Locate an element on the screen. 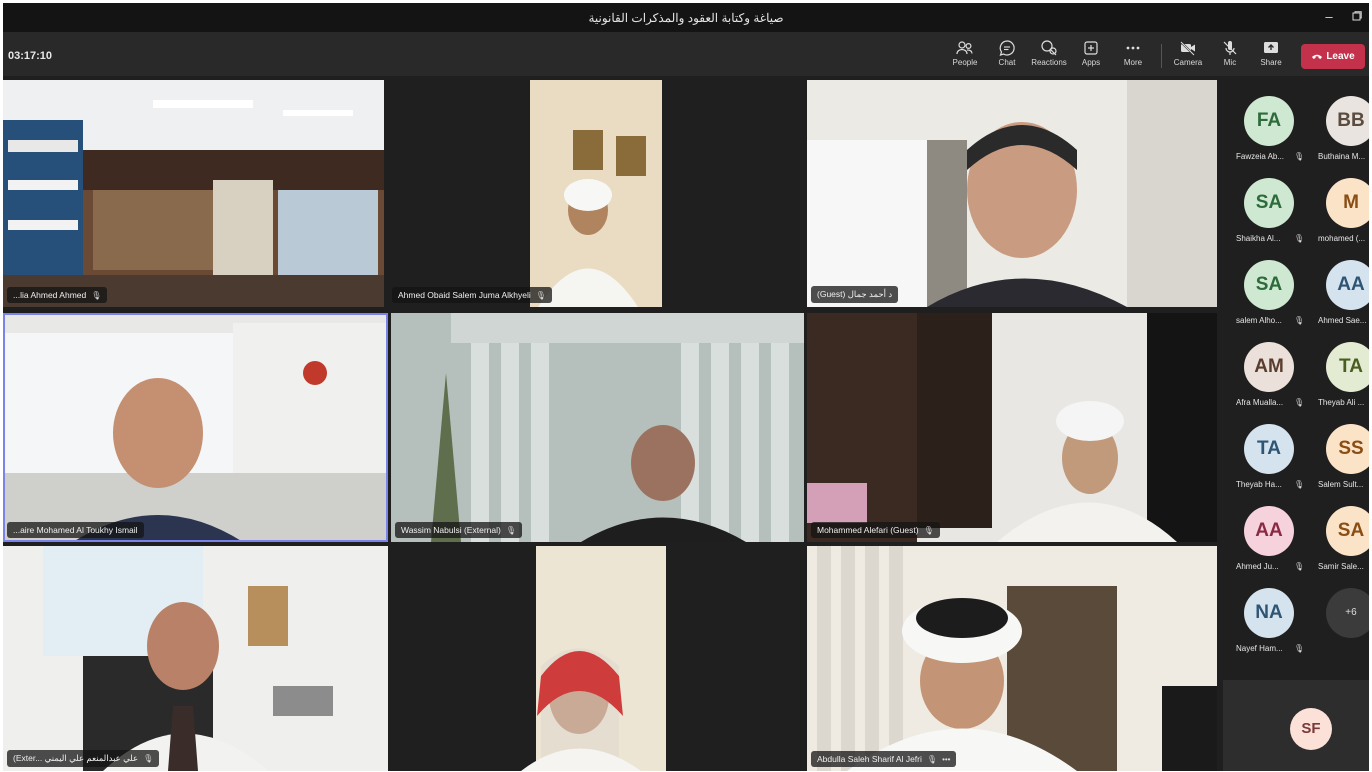 The image size is (1372, 772). video-tile: 🎙 is located at coordinates (597, 658).